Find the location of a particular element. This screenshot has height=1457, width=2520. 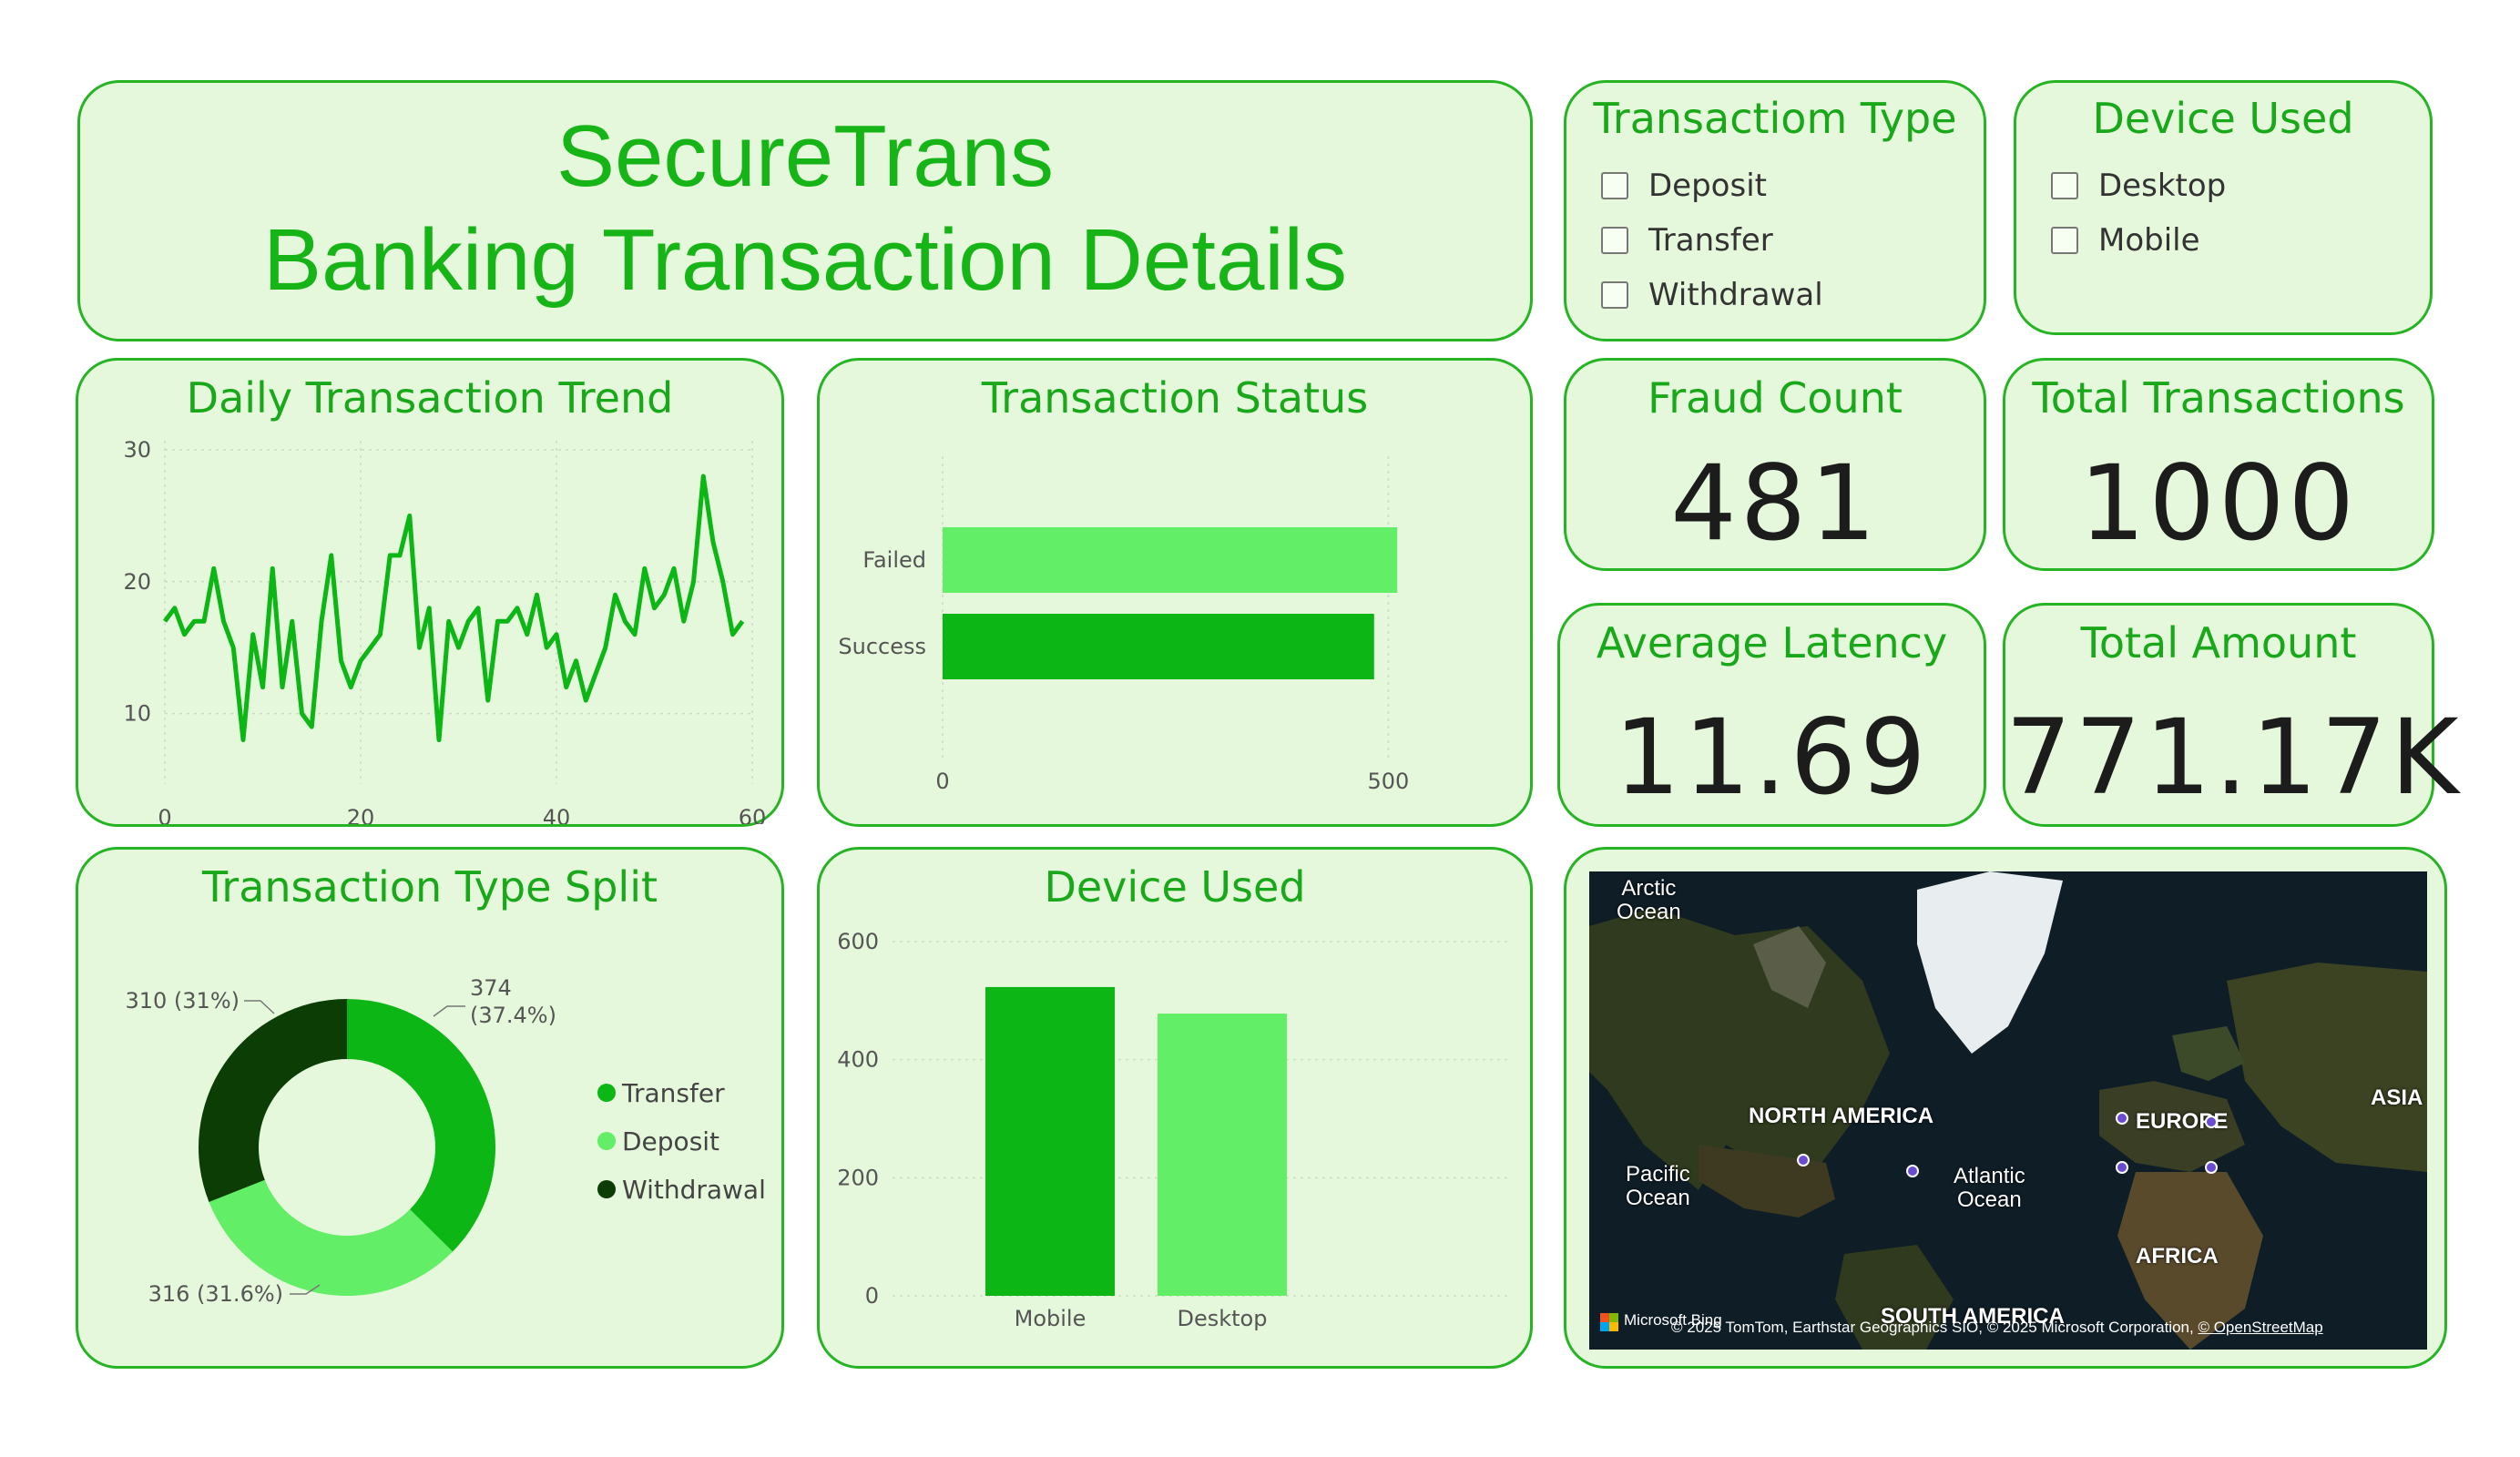

map-label-arctic-ocean: Arctic Ocean is located at coordinates (1649, 900).